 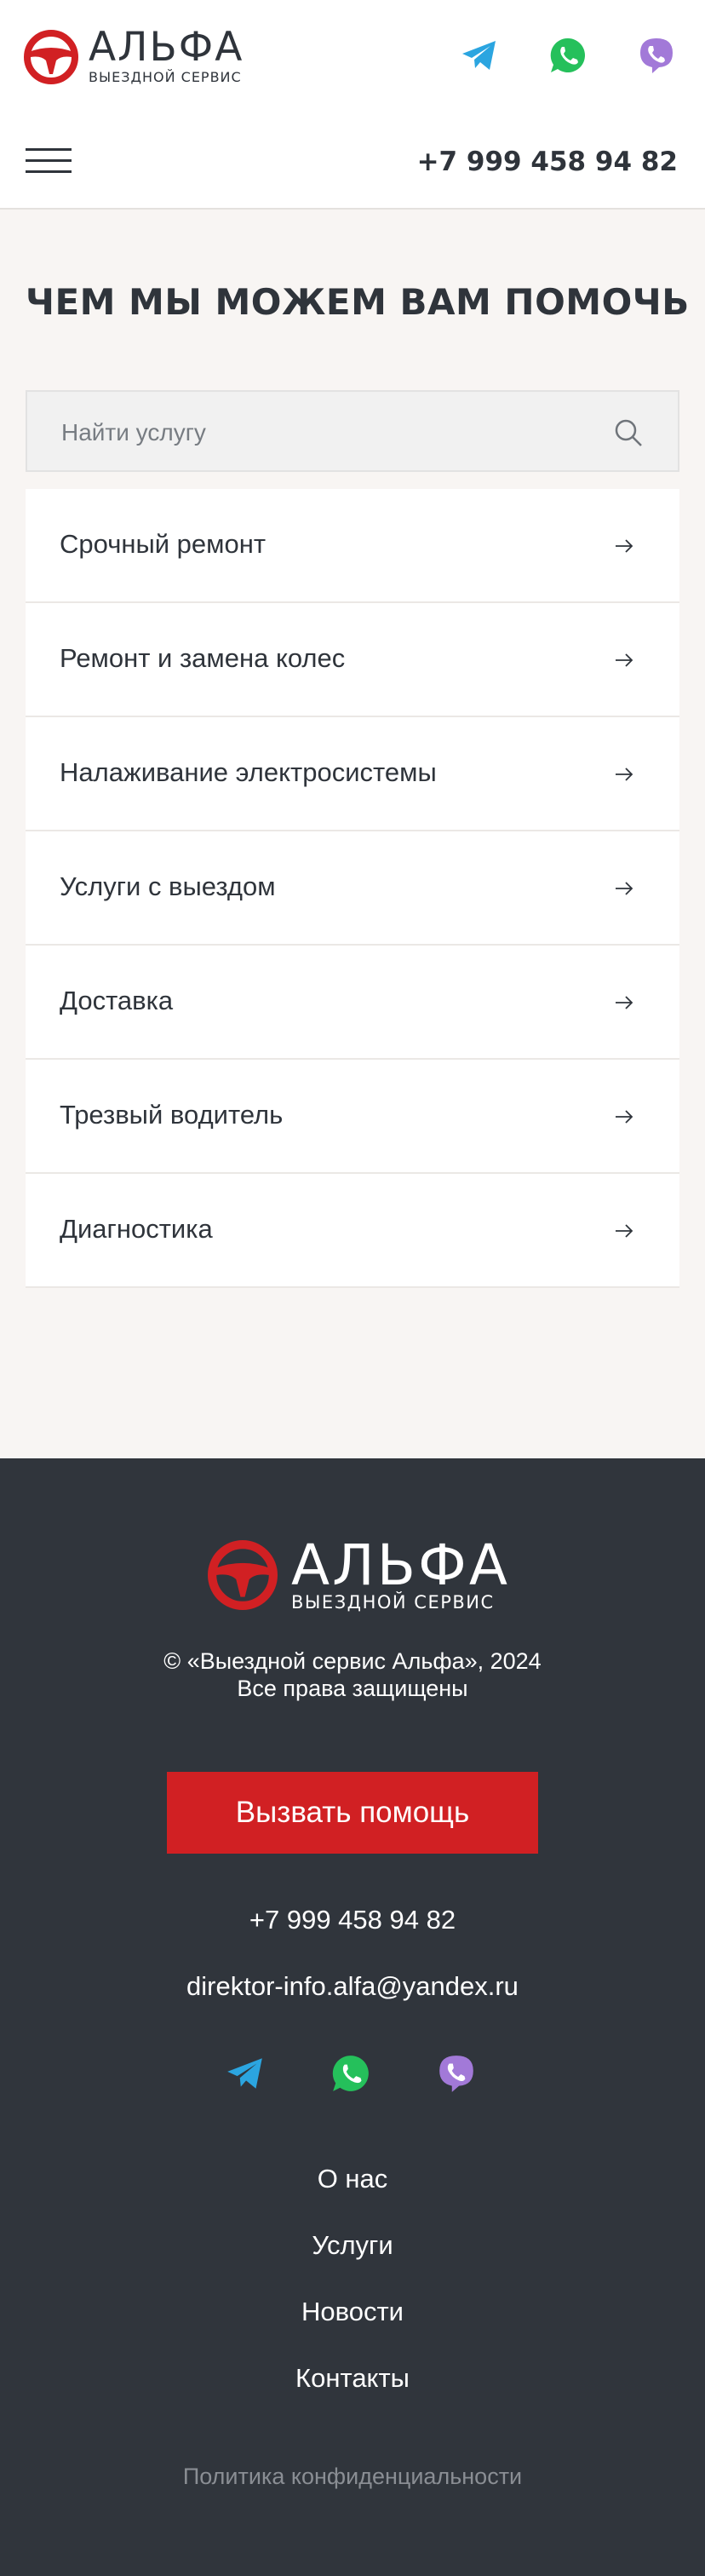 What do you see at coordinates (352, 2477) in the screenshot?
I see `privacy-policy-link: Политика конфиденциальности` at bounding box center [352, 2477].